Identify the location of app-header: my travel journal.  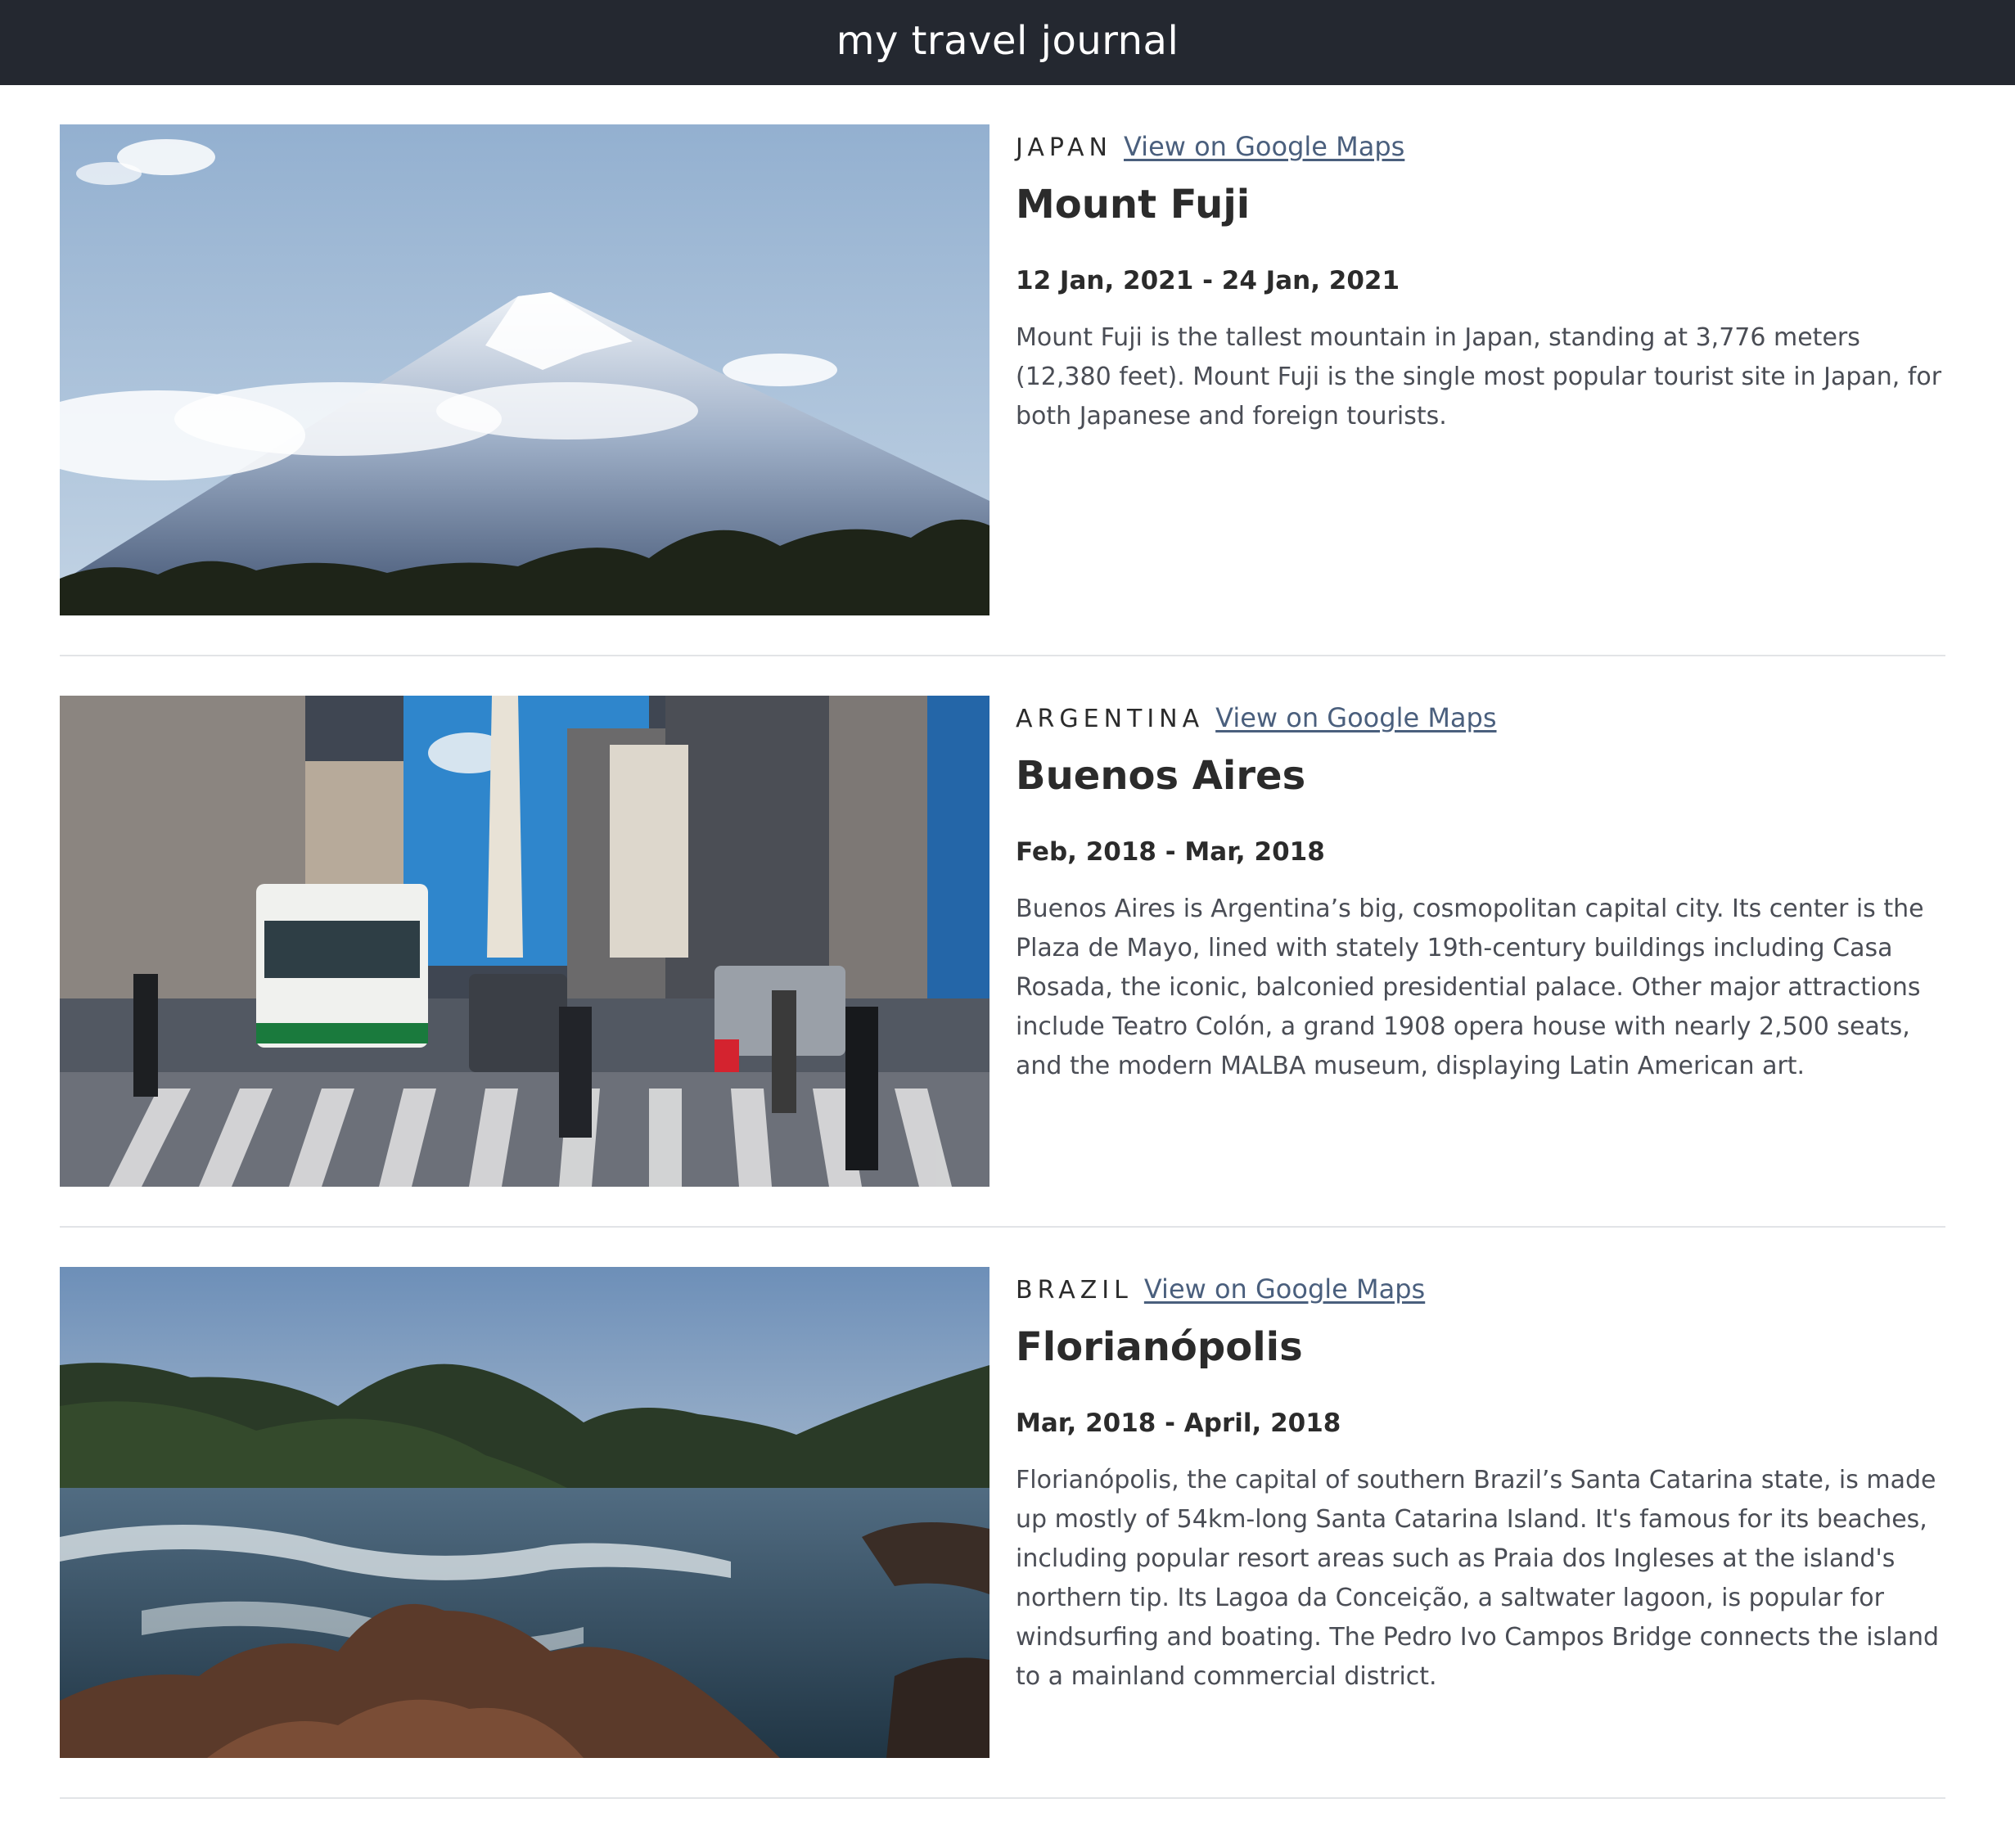
(1008, 42).